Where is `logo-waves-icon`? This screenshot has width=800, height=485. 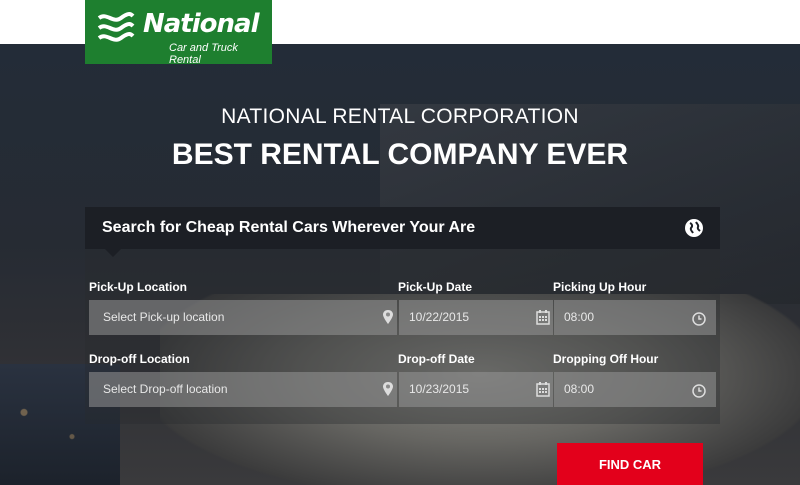 logo-waves-icon is located at coordinates (116, 27).